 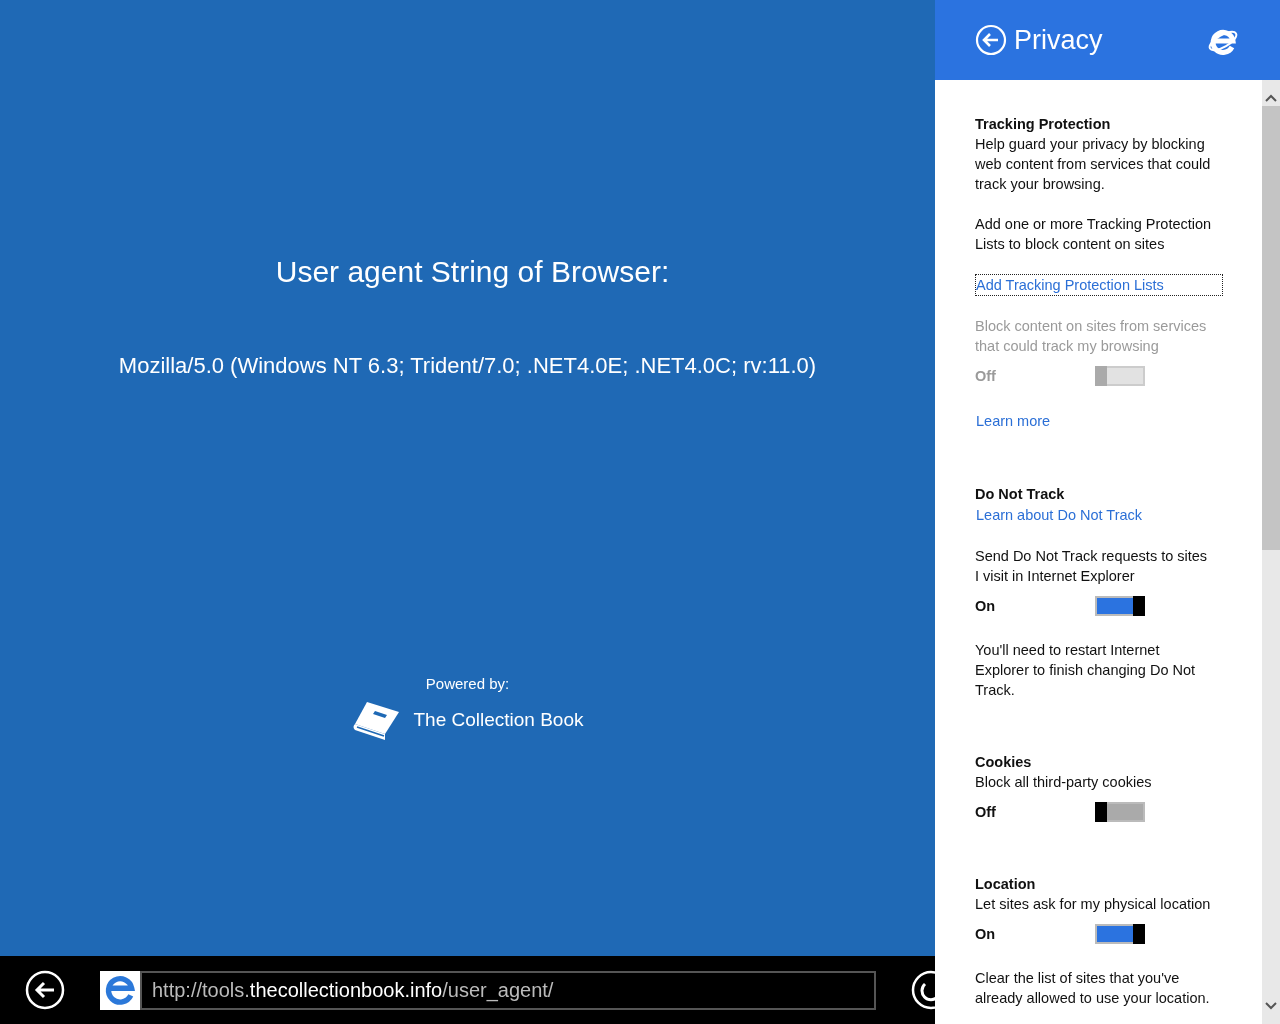 What do you see at coordinates (1013, 421) in the screenshot?
I see `link: Learn more` at bounding box center [1013, 421].